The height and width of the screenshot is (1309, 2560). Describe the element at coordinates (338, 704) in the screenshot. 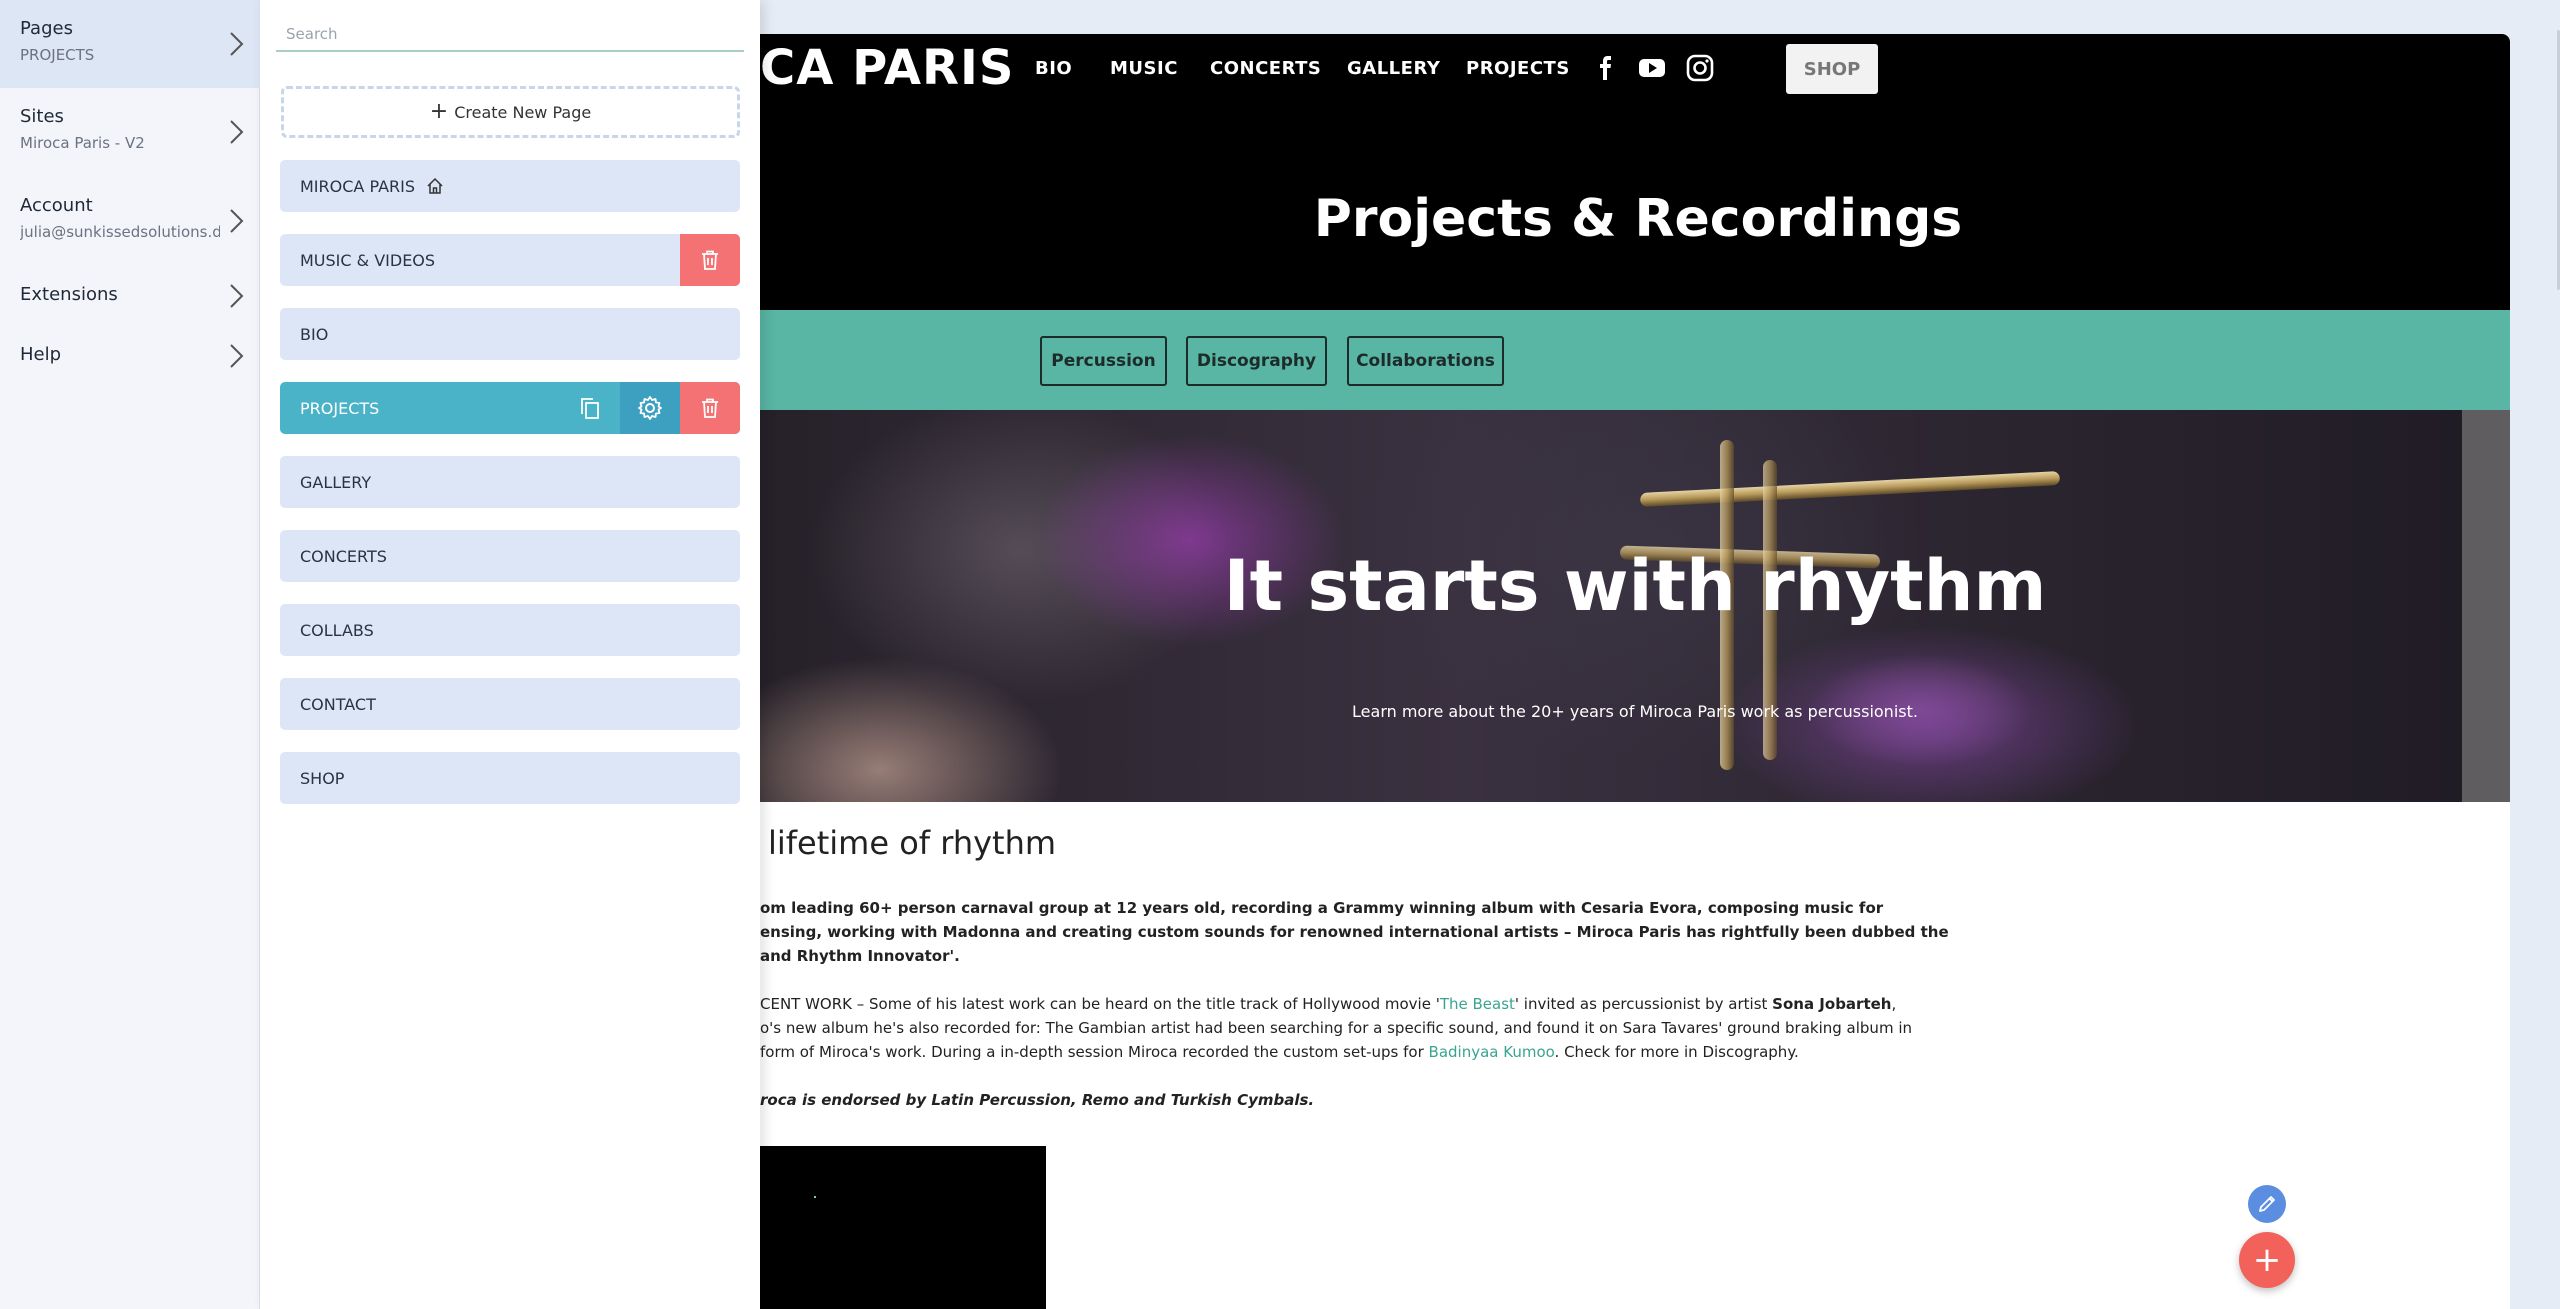

I see `page-item-label: CONTACT` at that location.